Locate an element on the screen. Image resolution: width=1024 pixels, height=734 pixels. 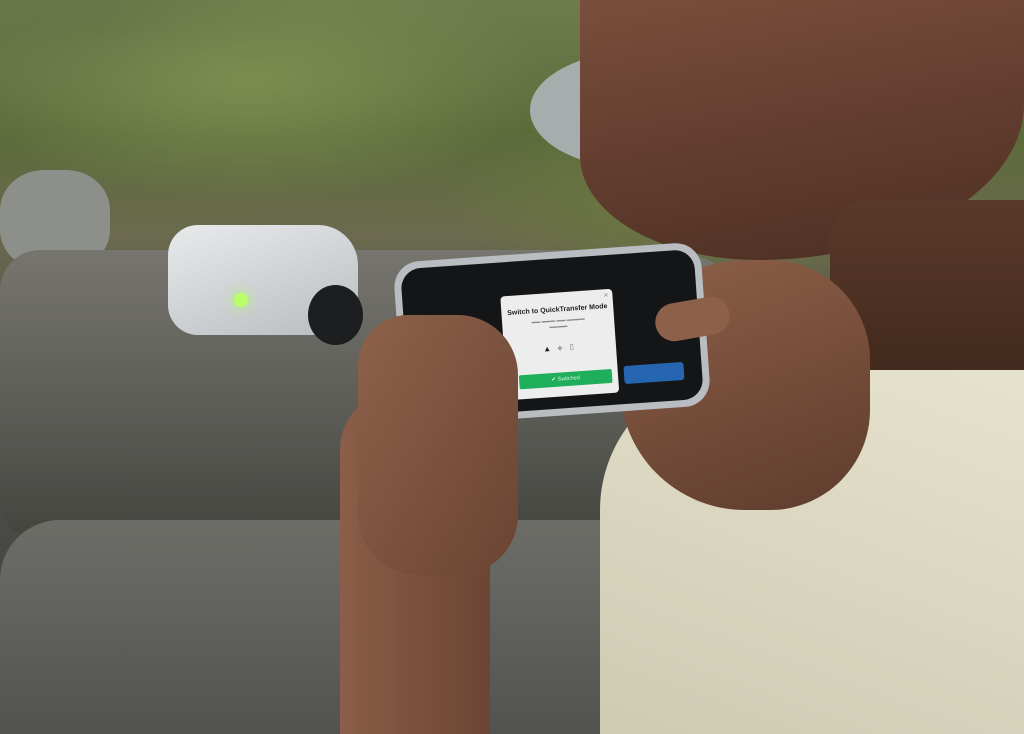
close-icon: ✕ is located at coordinates (605, 295).